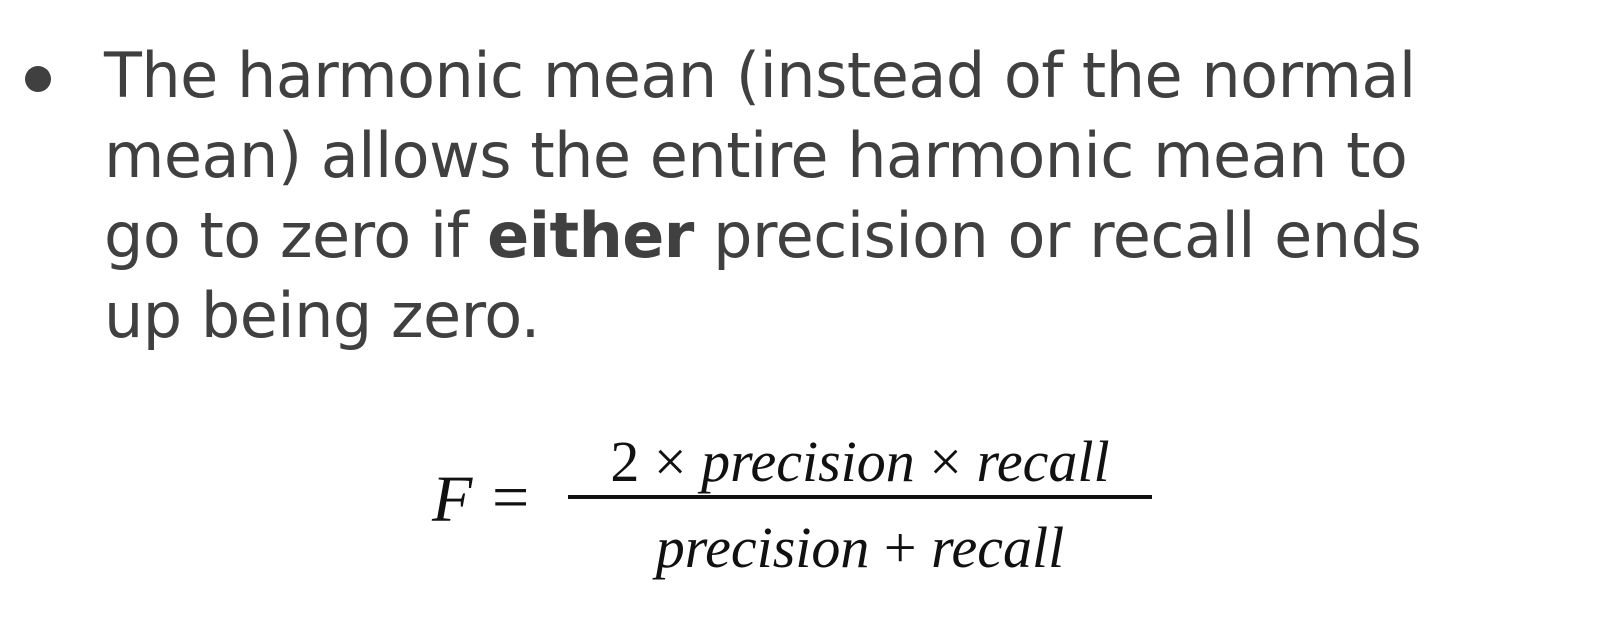 This screenshot has height=622, width=1616. I want to click on denominator-term-1: precision, so click(762, 547).